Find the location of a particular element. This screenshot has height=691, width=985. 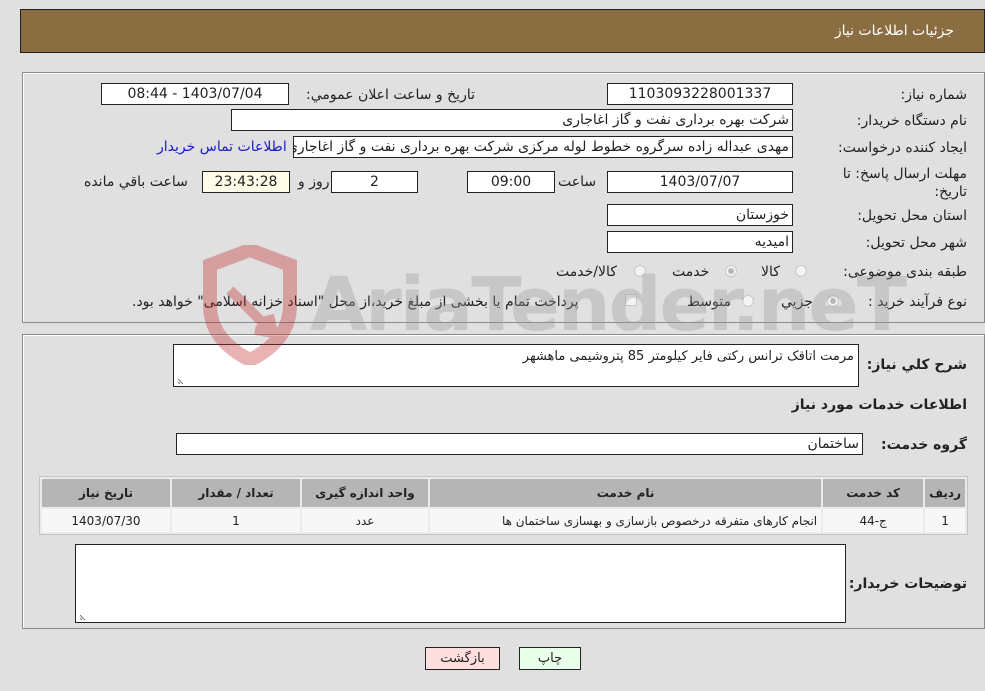

col-service-code: کد خدمت is located at coordinates (873, 493).